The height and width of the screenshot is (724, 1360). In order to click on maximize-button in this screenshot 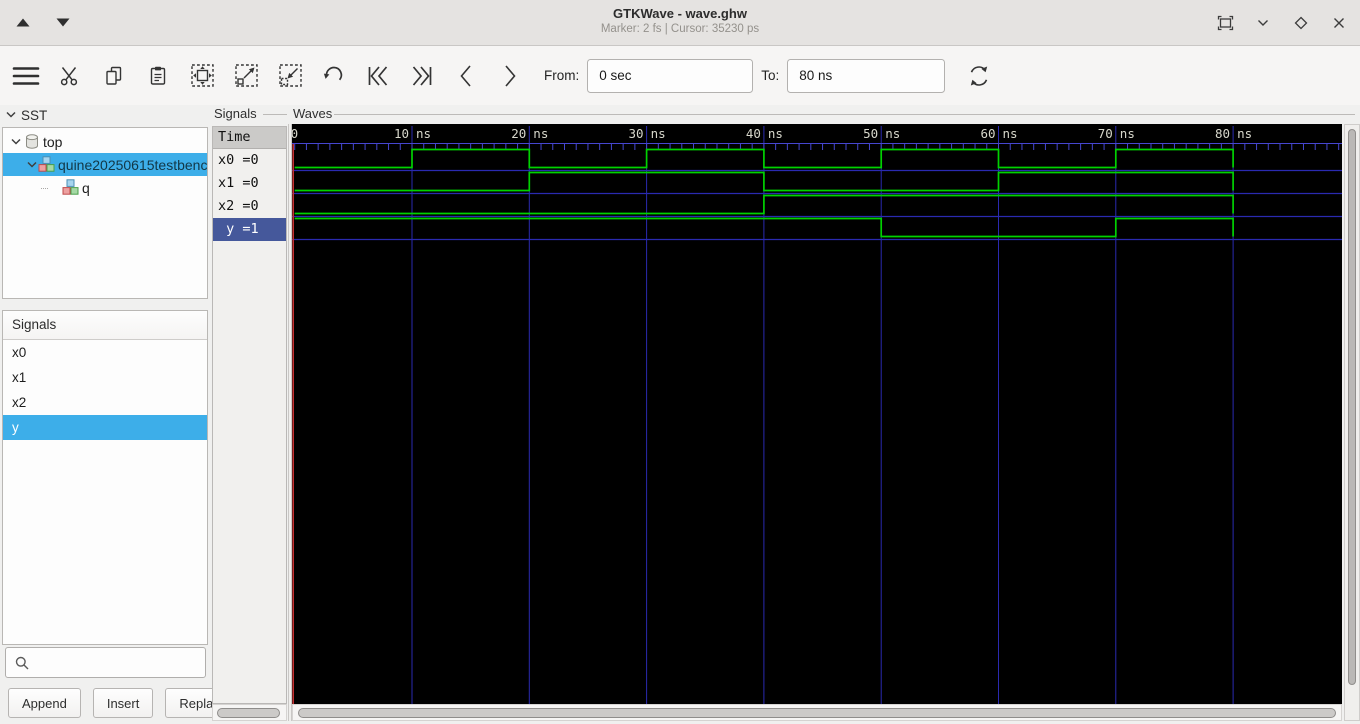, I will do `click(1301, 23)`.